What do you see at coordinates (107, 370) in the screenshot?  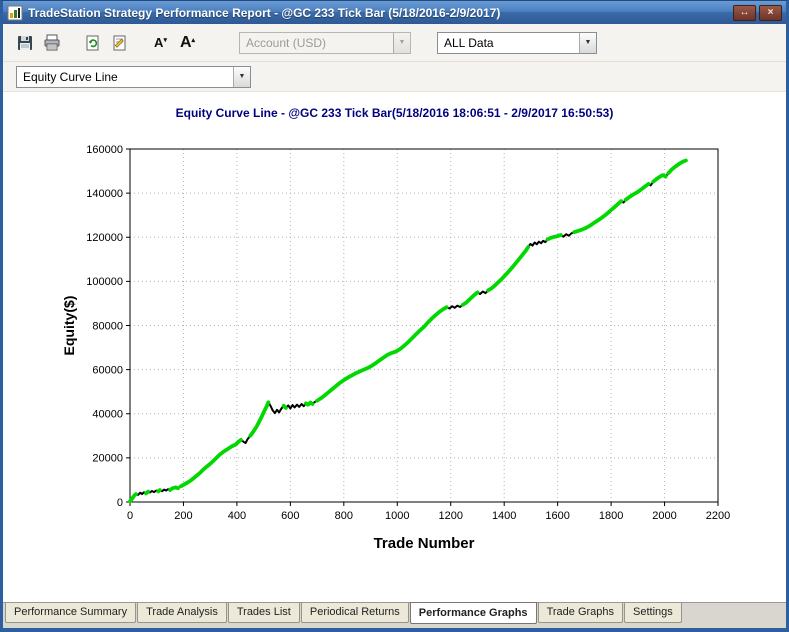 I see `y-tick-label: 60000` at bounding box center [107, 370].